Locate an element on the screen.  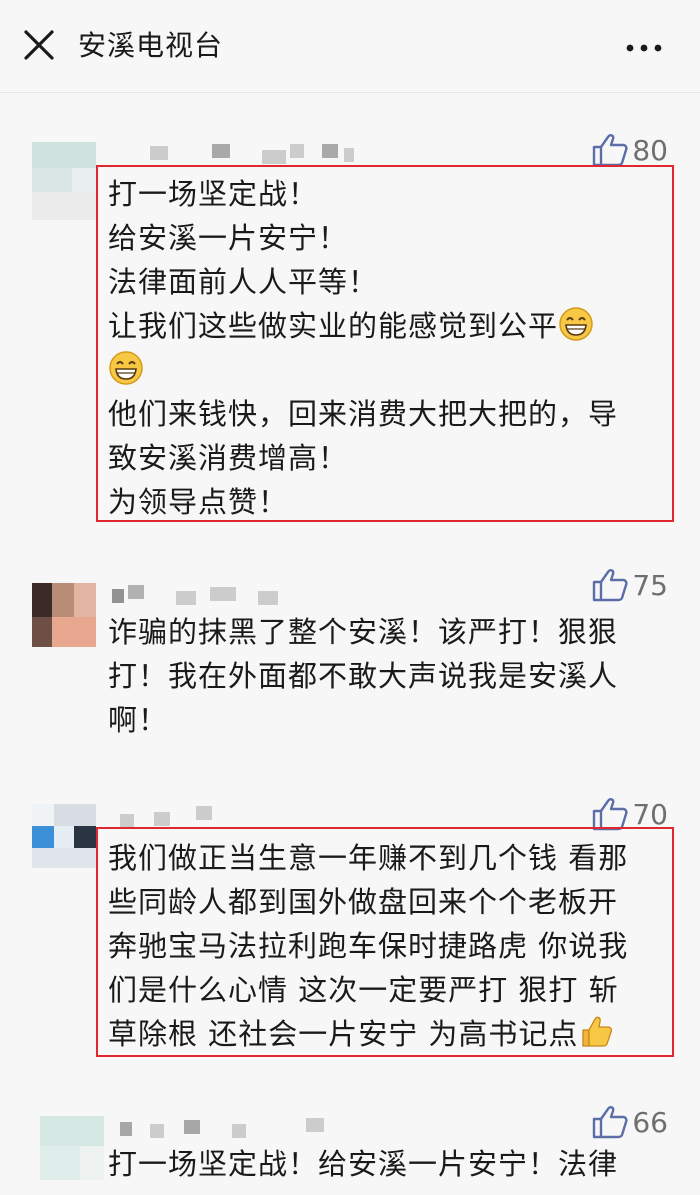
like-count: 80 is located at coordinates (650, 150).